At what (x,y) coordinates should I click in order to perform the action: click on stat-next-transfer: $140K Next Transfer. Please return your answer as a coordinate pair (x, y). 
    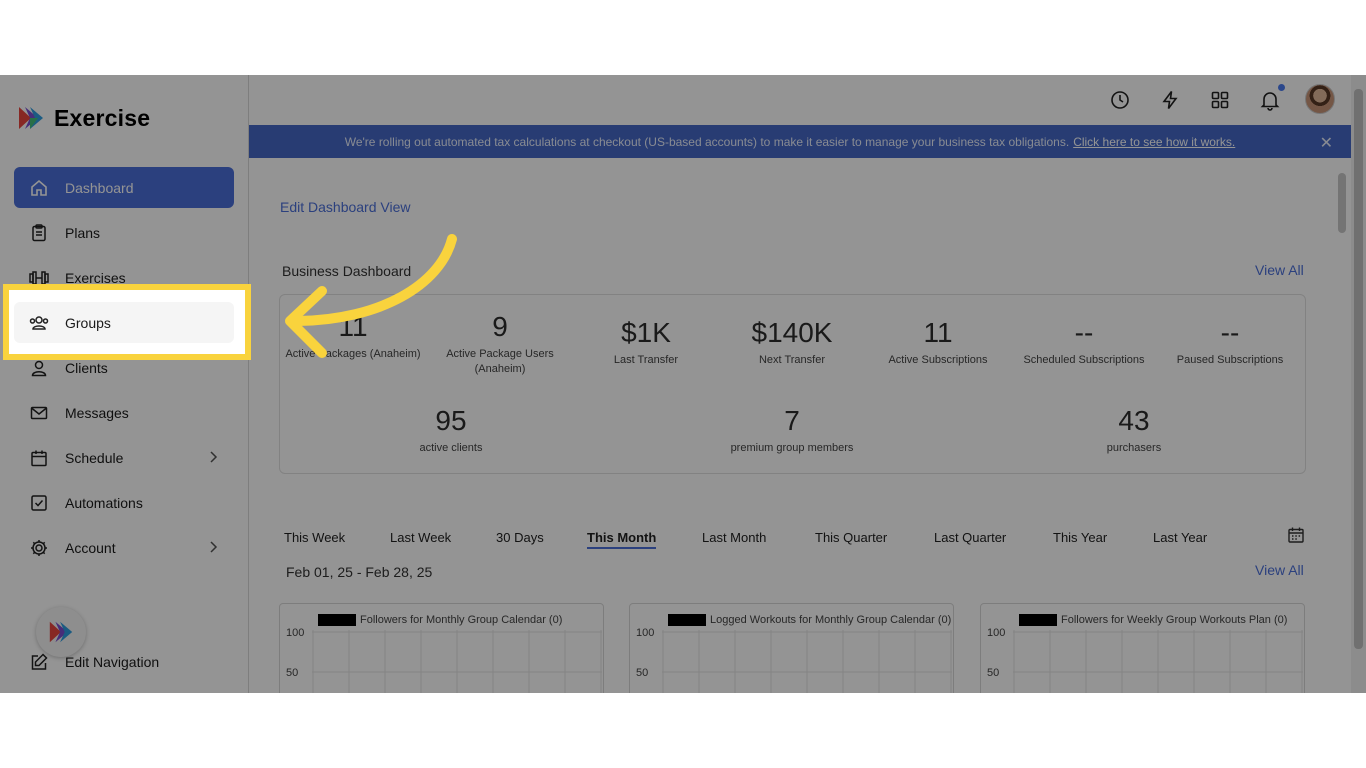
    Looking at the image, I should click on (792, 341).